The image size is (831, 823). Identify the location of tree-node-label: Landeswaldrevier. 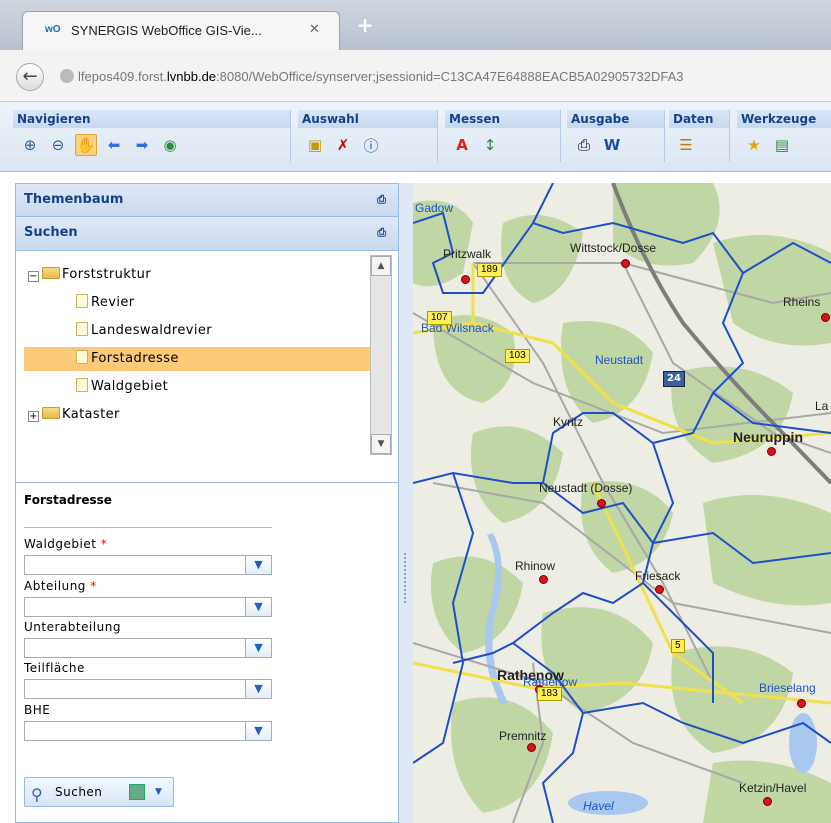
(152, 330).